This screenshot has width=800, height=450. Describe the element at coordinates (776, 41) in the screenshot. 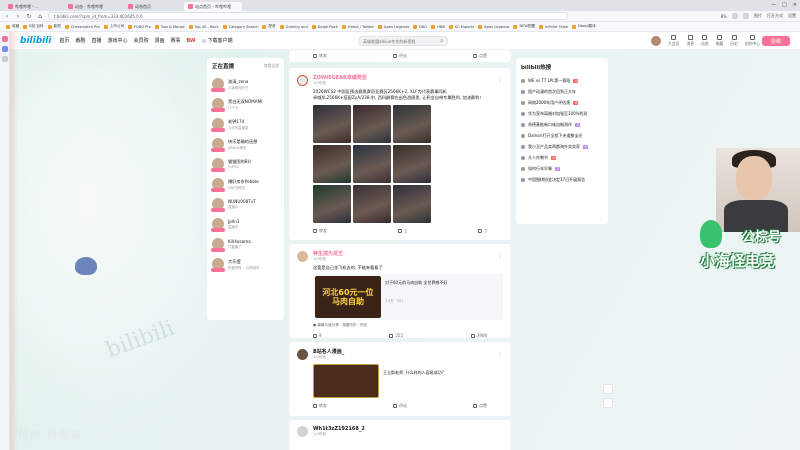

I see `upload-button: 投稿` at that location.